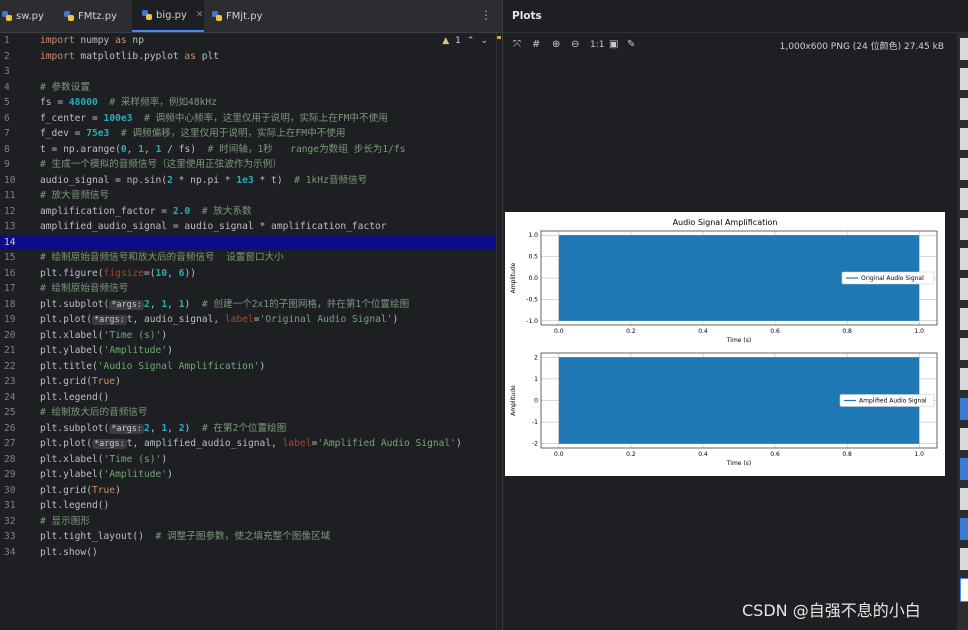 This screenshot has height=630, width=968. What do you see at coordinates (248, 103) in the screenshot?
I see `code-line: 5 fs = 48000 # 采样频率，例如48kHz` at bounding box center [248, 103].